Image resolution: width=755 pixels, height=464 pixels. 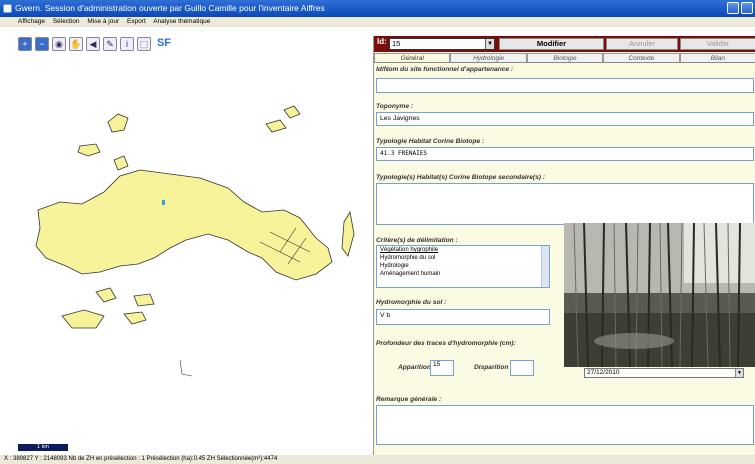 I want to click on site-photo, so click(x=659, y=295).